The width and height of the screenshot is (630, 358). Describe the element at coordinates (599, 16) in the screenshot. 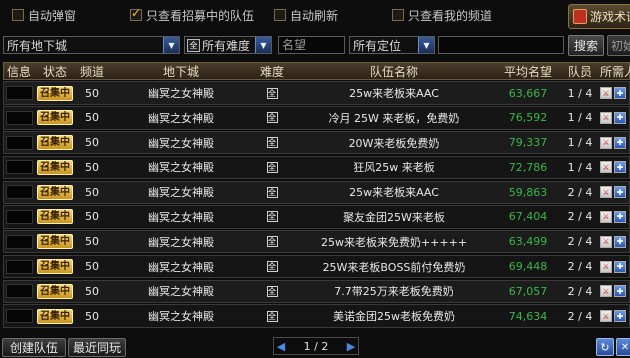

I see `game-terms-button: 游戏术语` at that location.